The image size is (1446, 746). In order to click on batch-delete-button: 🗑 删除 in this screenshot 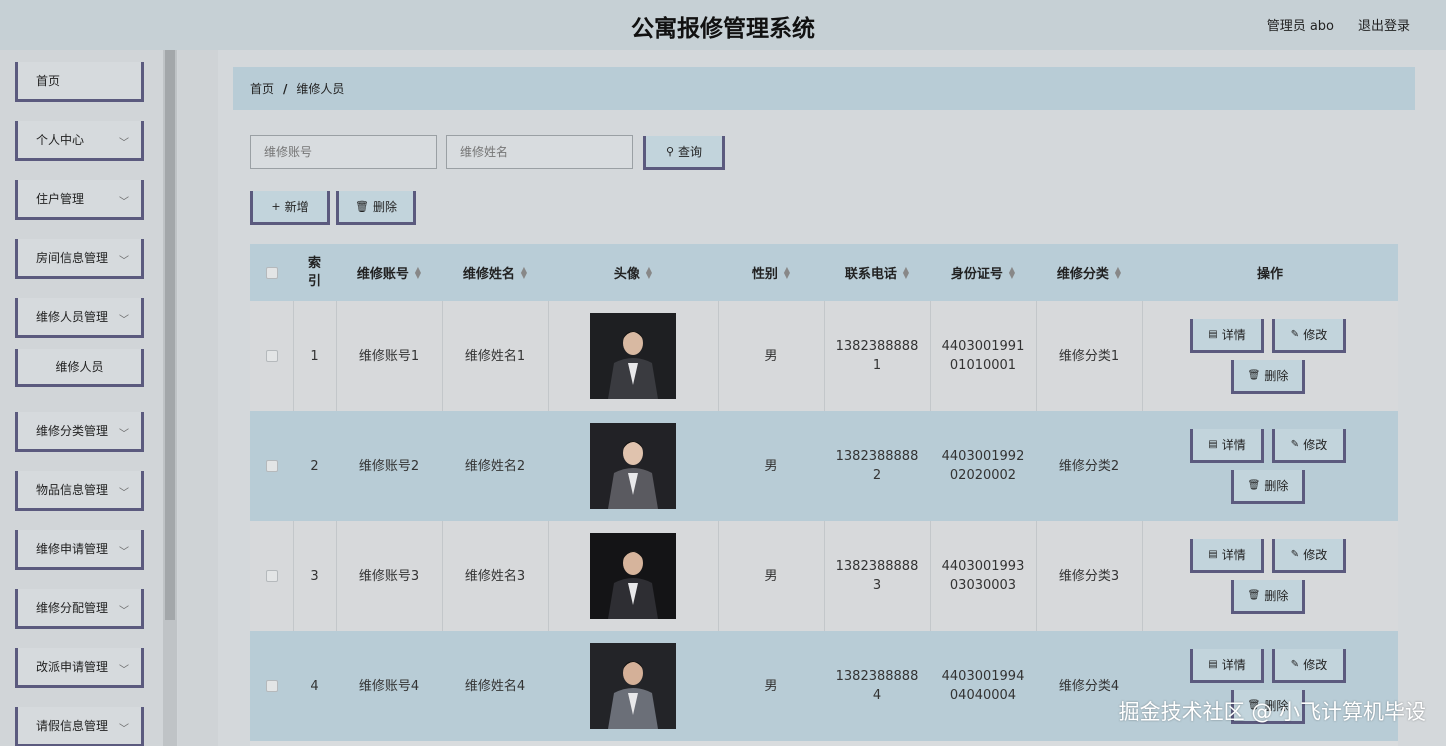, I will do `click(376, 208)`.